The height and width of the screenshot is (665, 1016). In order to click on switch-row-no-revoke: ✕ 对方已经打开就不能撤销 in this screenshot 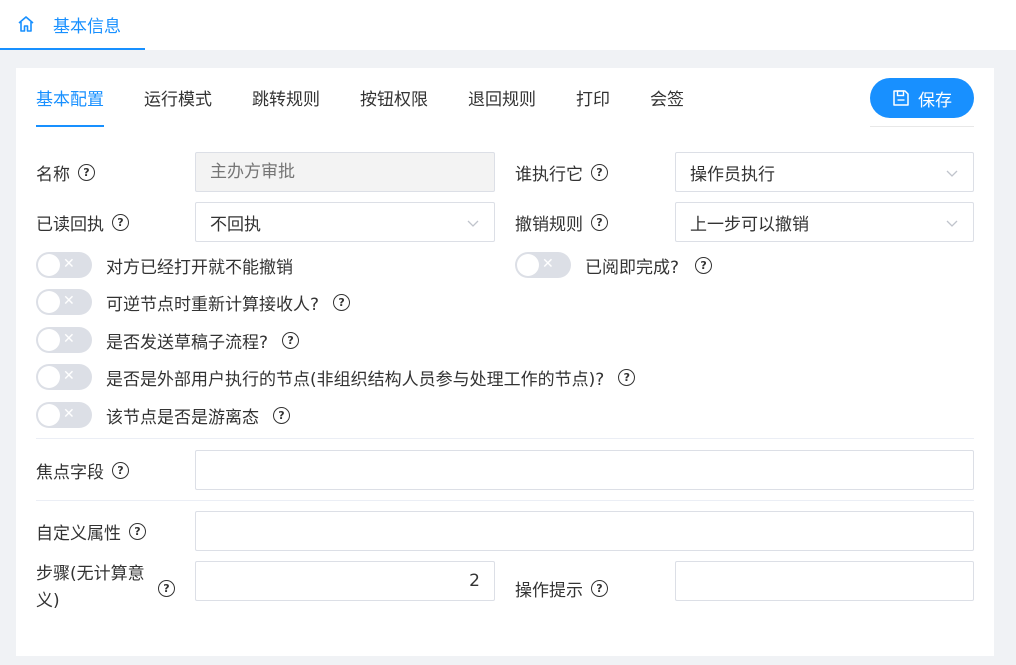, I will do `click(164, 265)`.